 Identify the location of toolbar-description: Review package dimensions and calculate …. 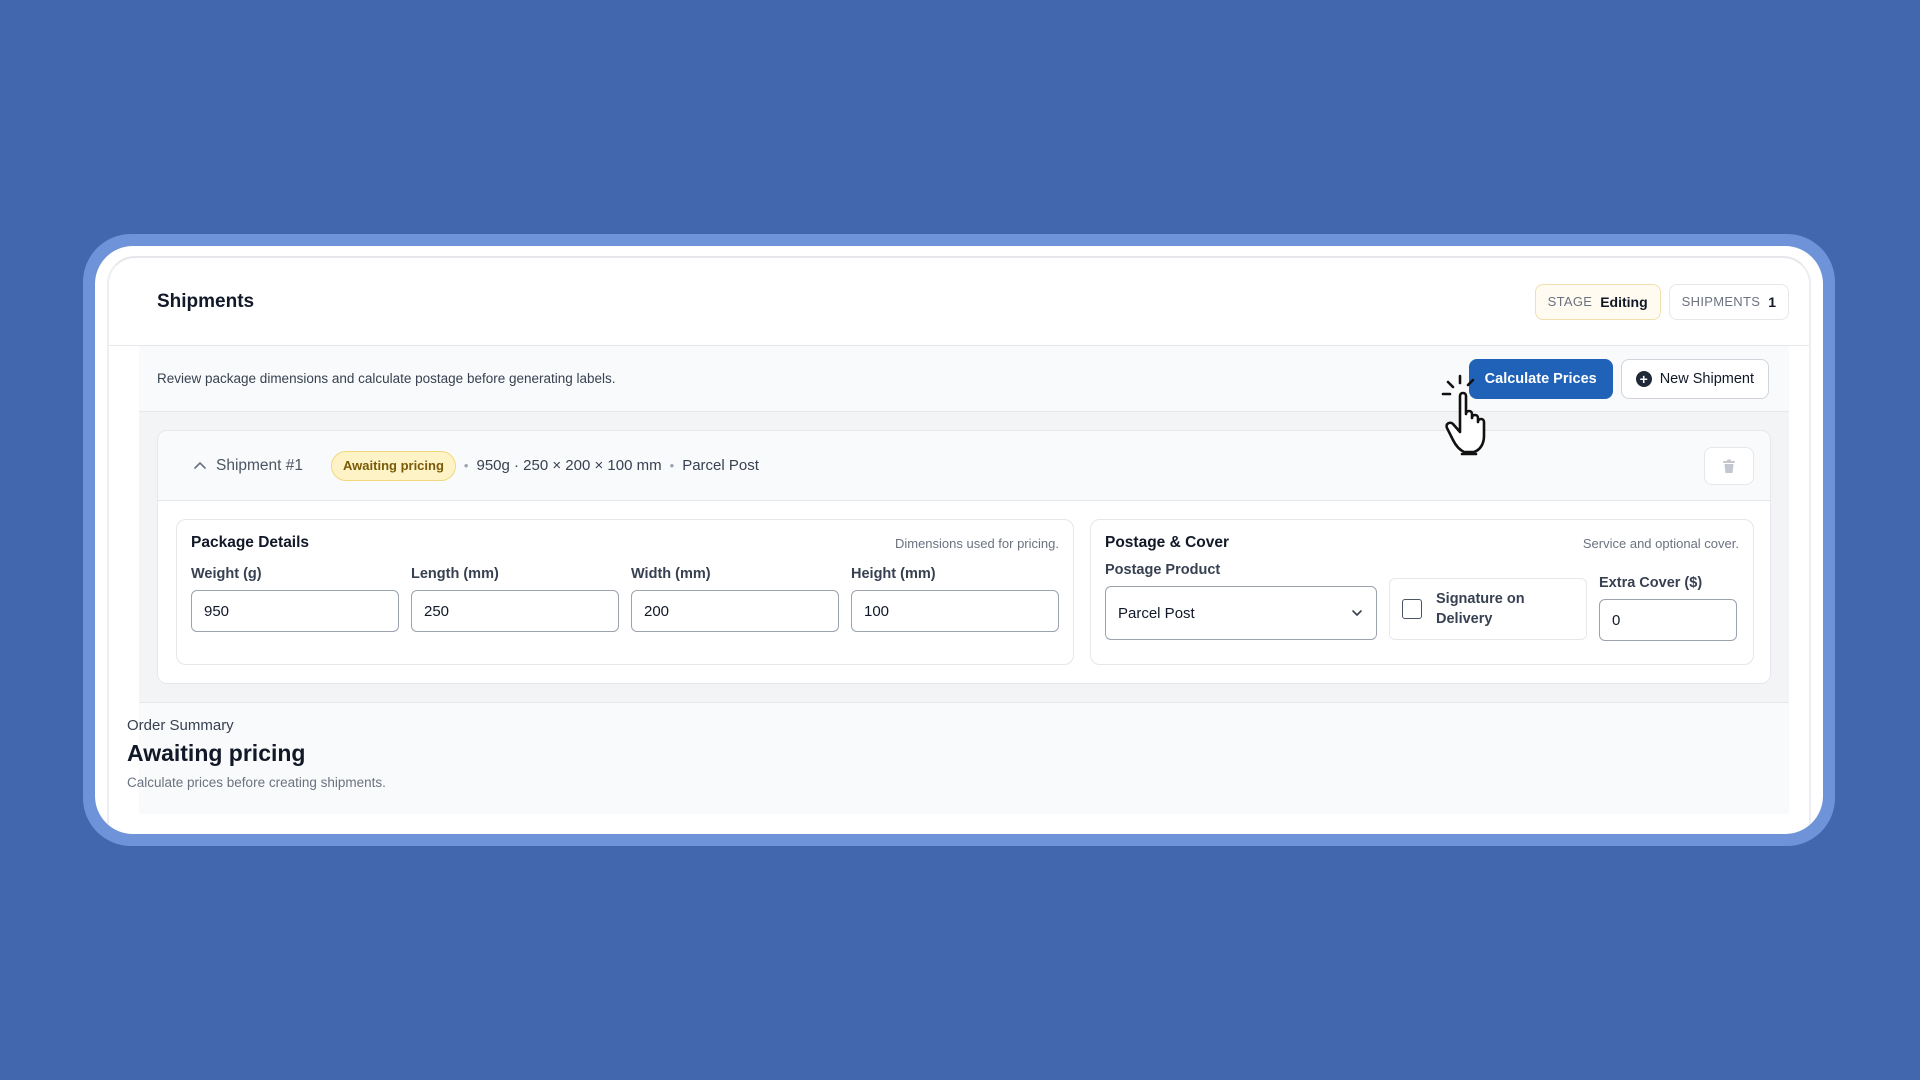
(386, 378).